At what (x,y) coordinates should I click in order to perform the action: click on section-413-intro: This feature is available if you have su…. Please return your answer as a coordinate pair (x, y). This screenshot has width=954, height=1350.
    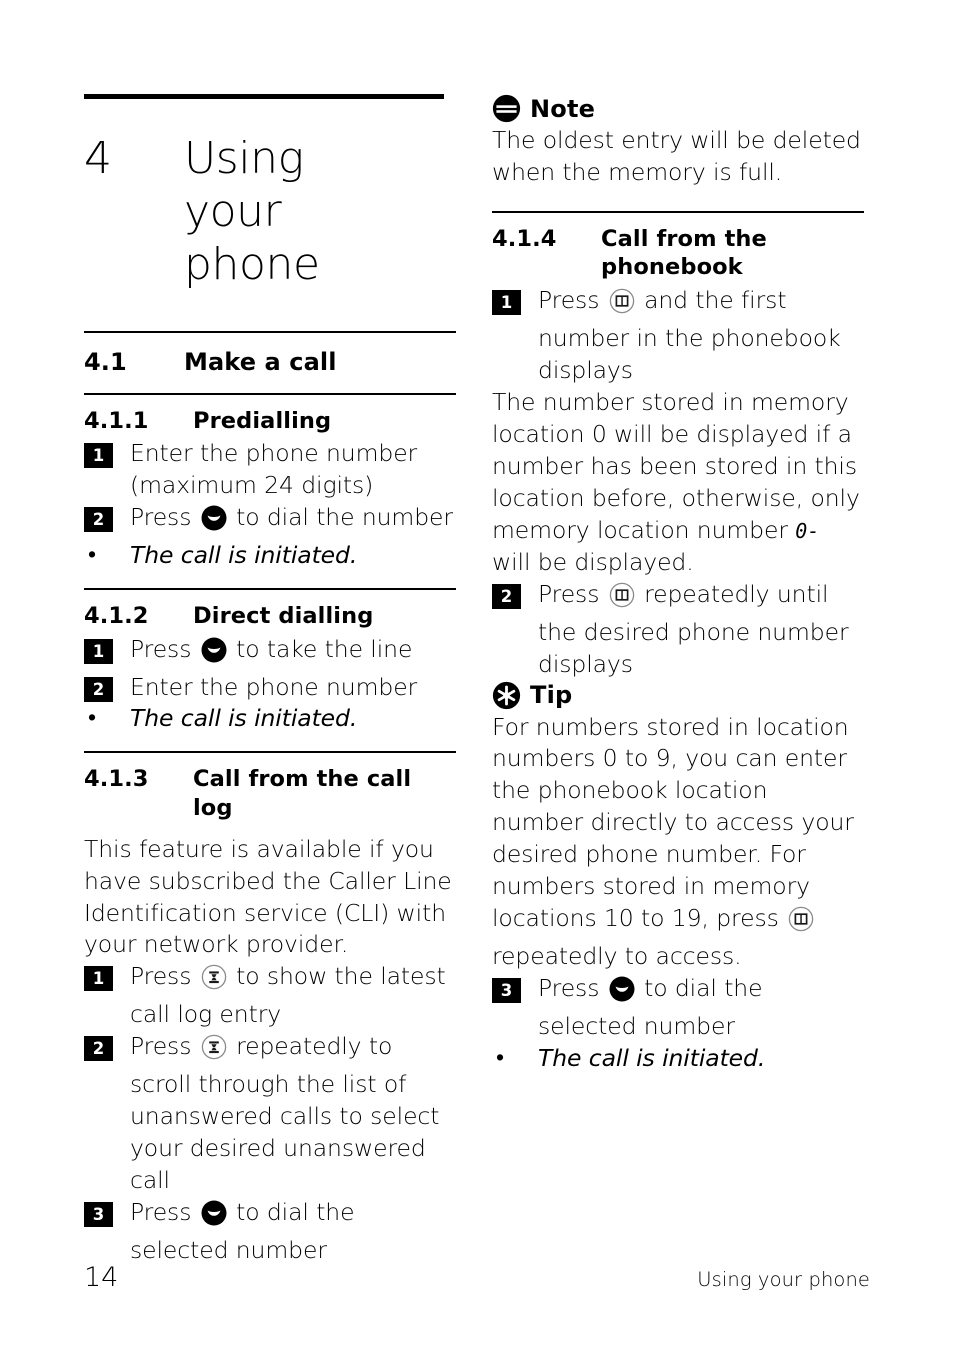
    Looking at the image, I should click on (268, 896).